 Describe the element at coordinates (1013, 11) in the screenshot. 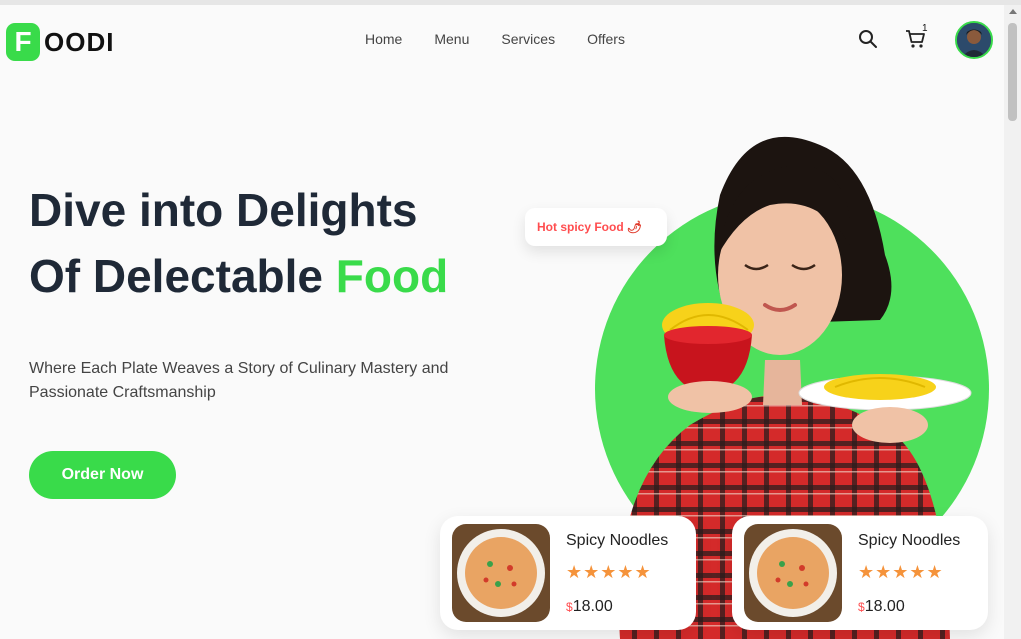

I see `scroll-up-arrow-icon` at that location.